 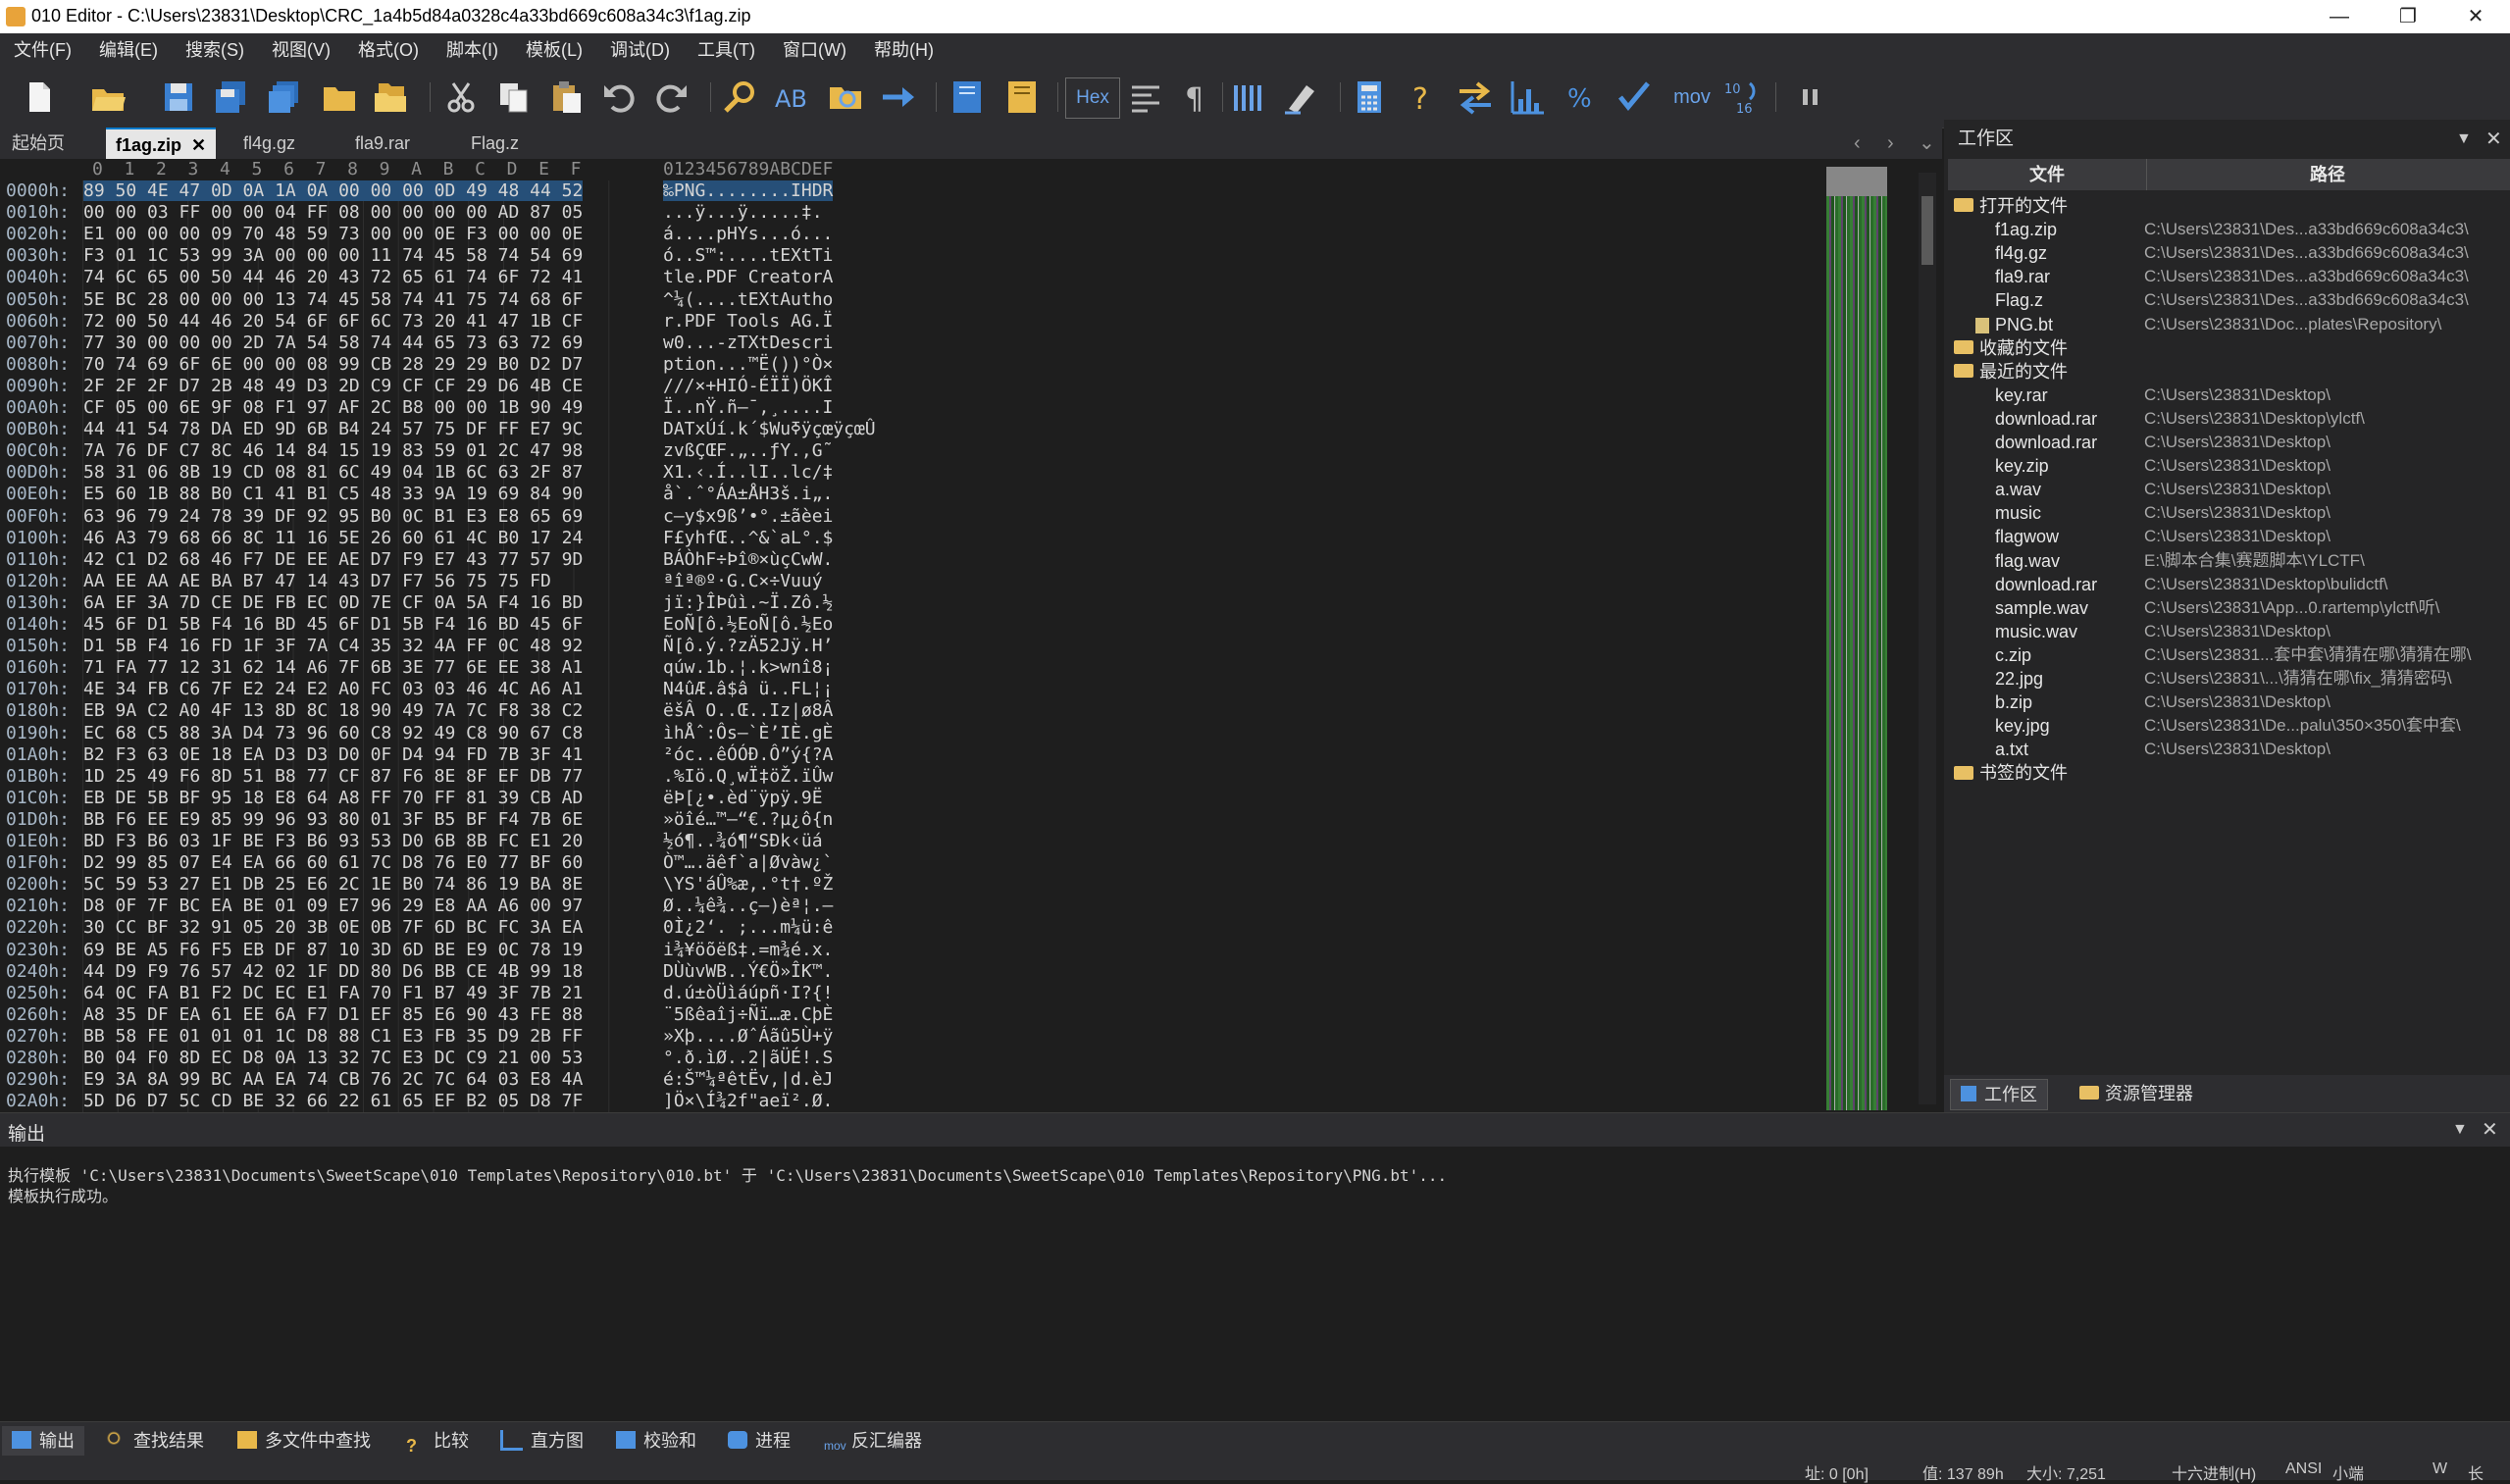 I want to click on menu-format: 格式(O), so click(x=388, y=50).